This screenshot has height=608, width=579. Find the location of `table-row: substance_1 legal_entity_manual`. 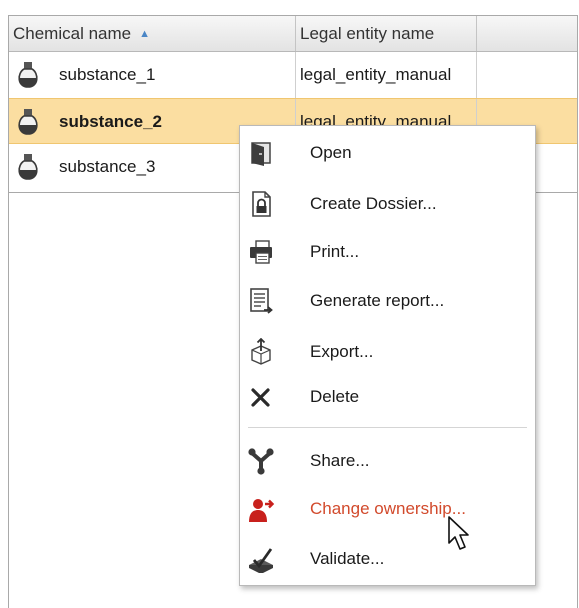

table-row: substance_1 legal_entity_manual is located at coordinates (293, 75).